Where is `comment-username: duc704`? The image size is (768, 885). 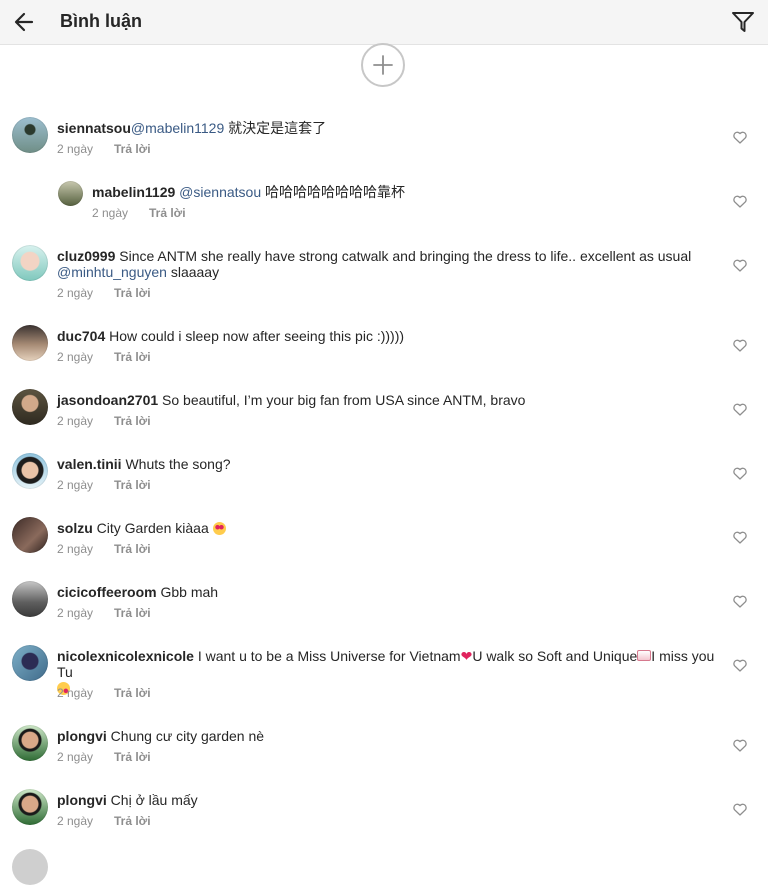
comment-username: duc704 is located at coordinates (81, 336).